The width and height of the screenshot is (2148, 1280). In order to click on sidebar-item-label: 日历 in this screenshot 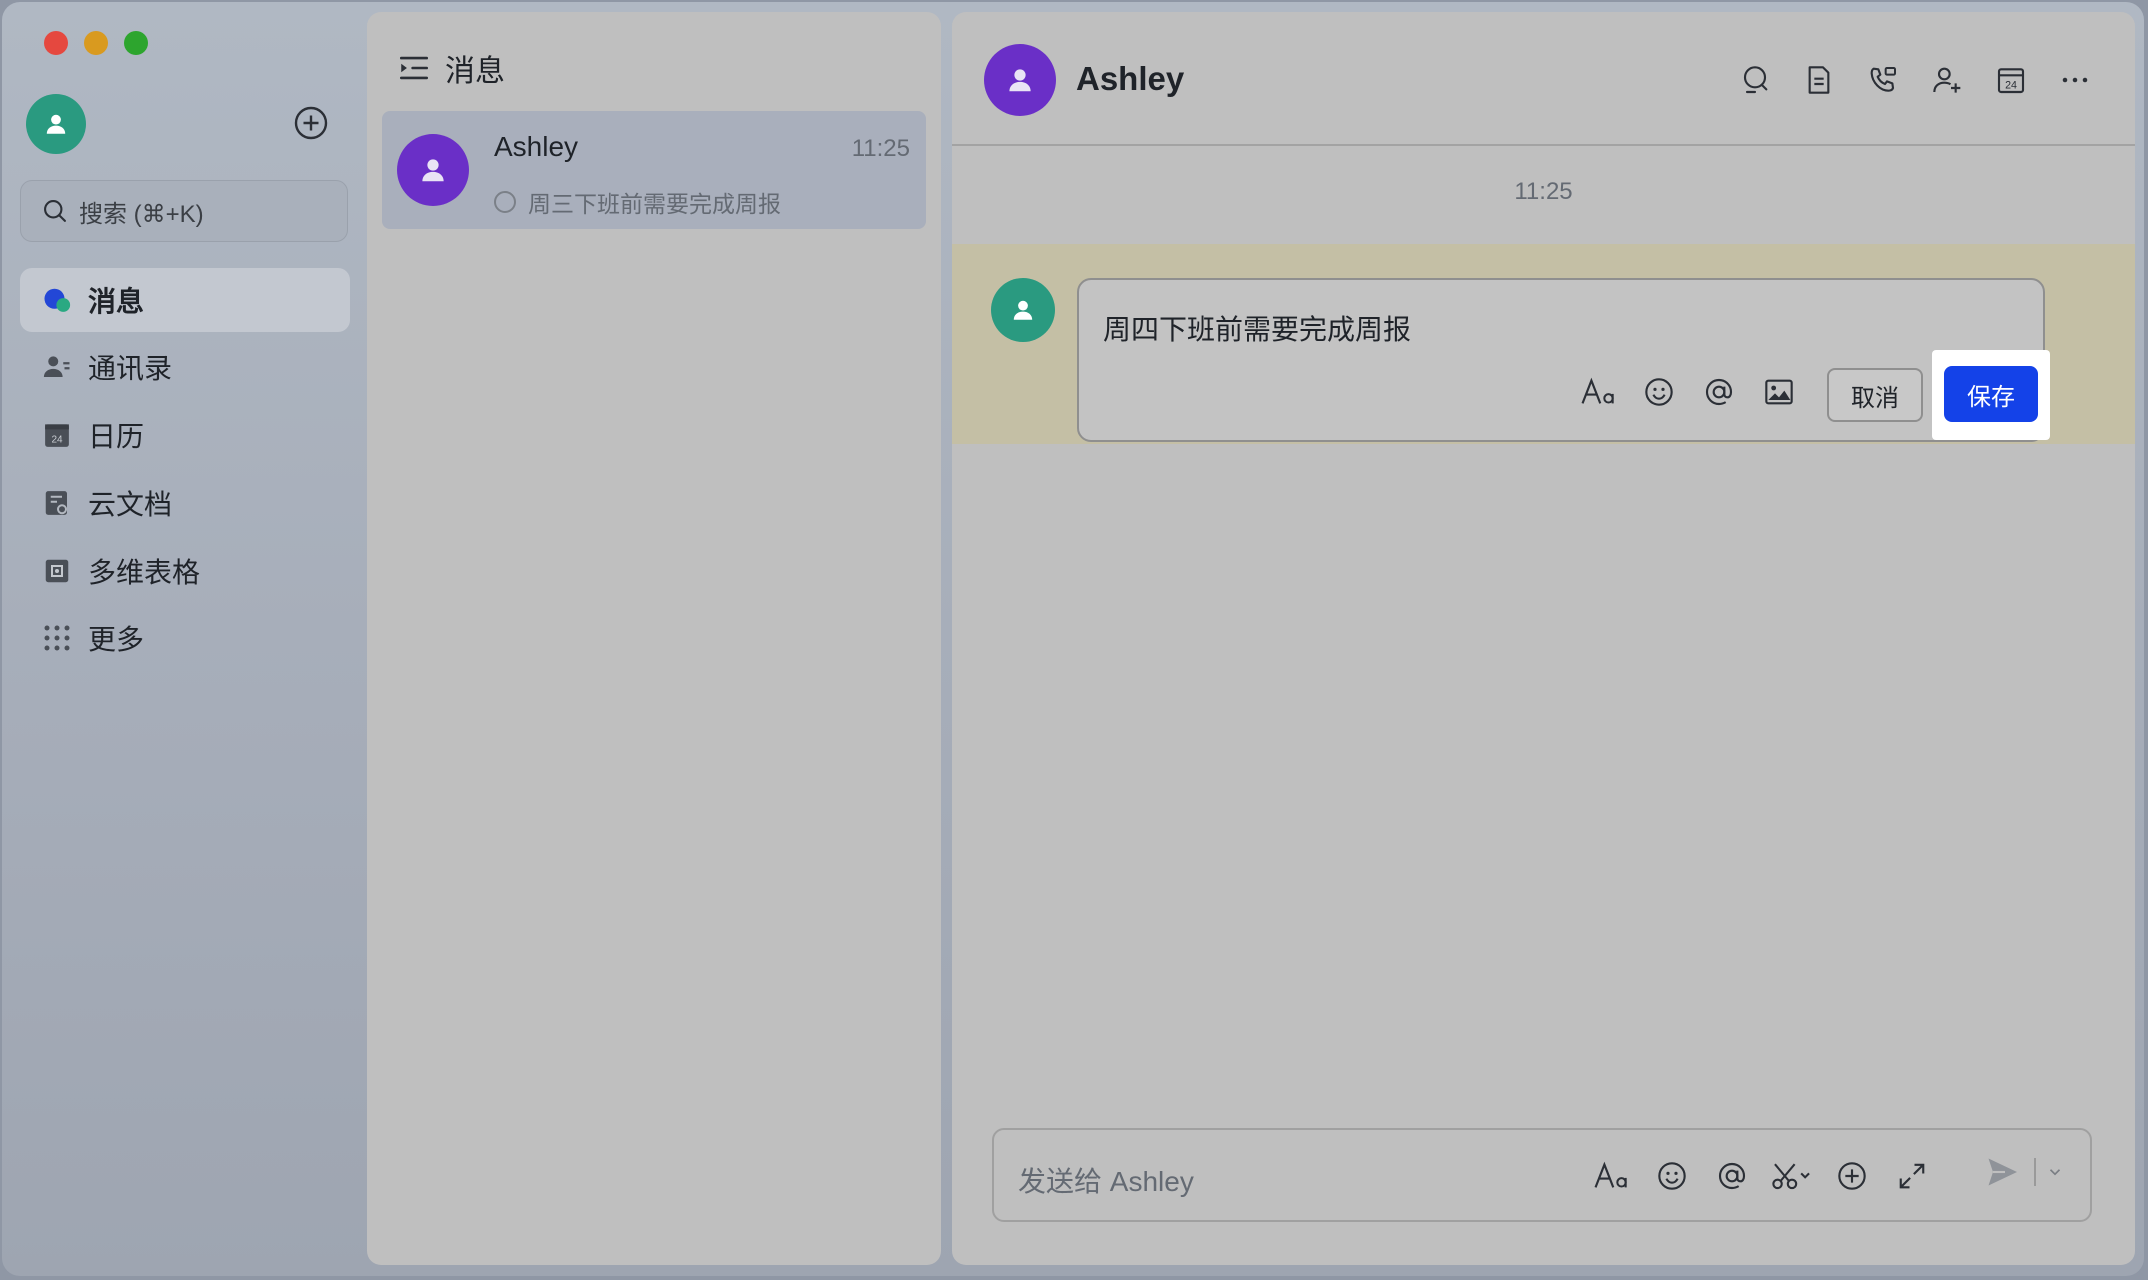, I will do `click(116, 436)`.